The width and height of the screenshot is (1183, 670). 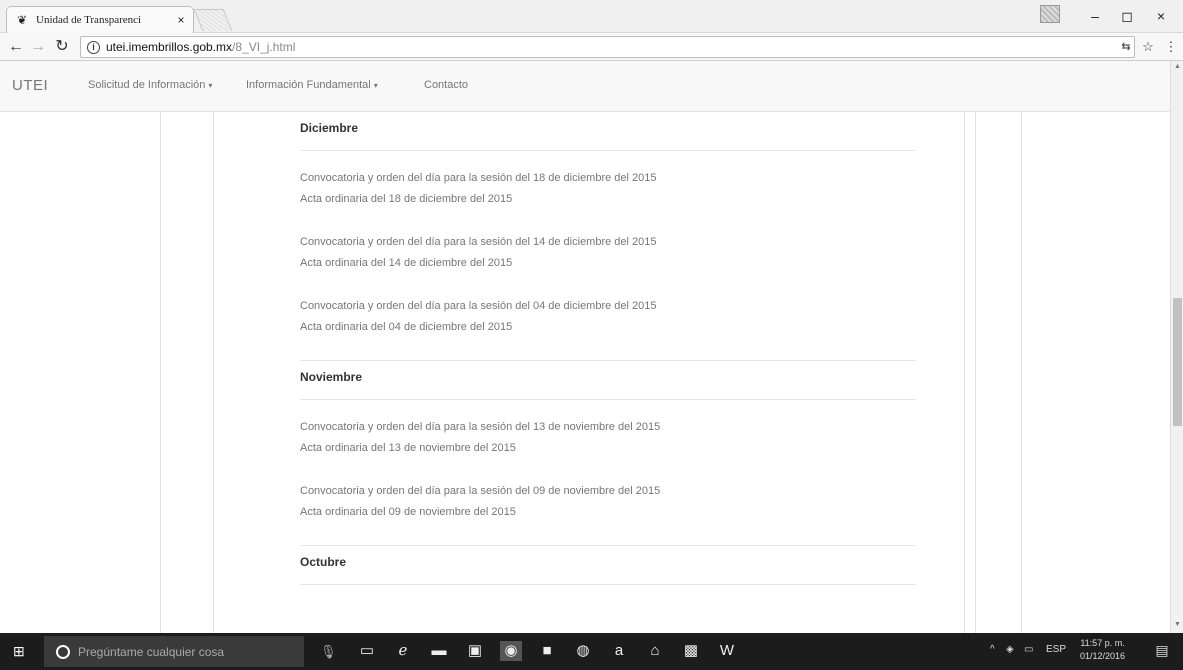 I want to click on notification-center-icon: ▤, so click(x=1162, y=651).